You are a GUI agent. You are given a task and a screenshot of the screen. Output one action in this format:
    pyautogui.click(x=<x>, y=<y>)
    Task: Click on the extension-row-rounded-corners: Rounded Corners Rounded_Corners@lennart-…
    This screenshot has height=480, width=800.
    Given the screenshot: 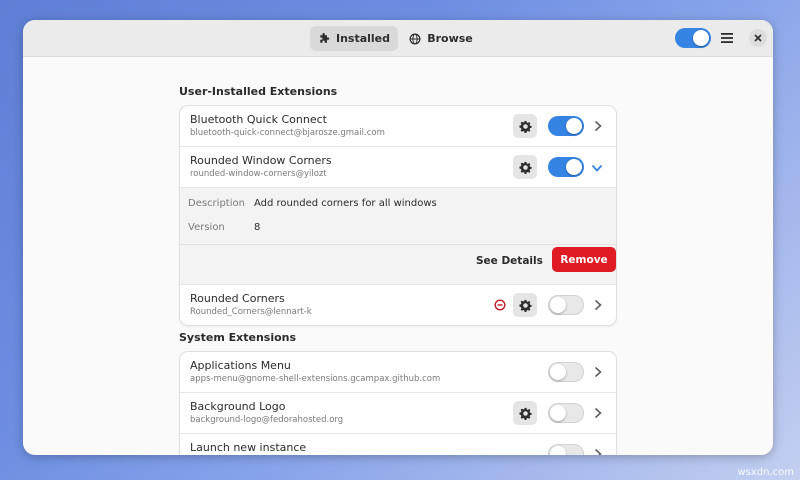 What is the action you would take?
    pyautogui.click(x=398, y=305)
    